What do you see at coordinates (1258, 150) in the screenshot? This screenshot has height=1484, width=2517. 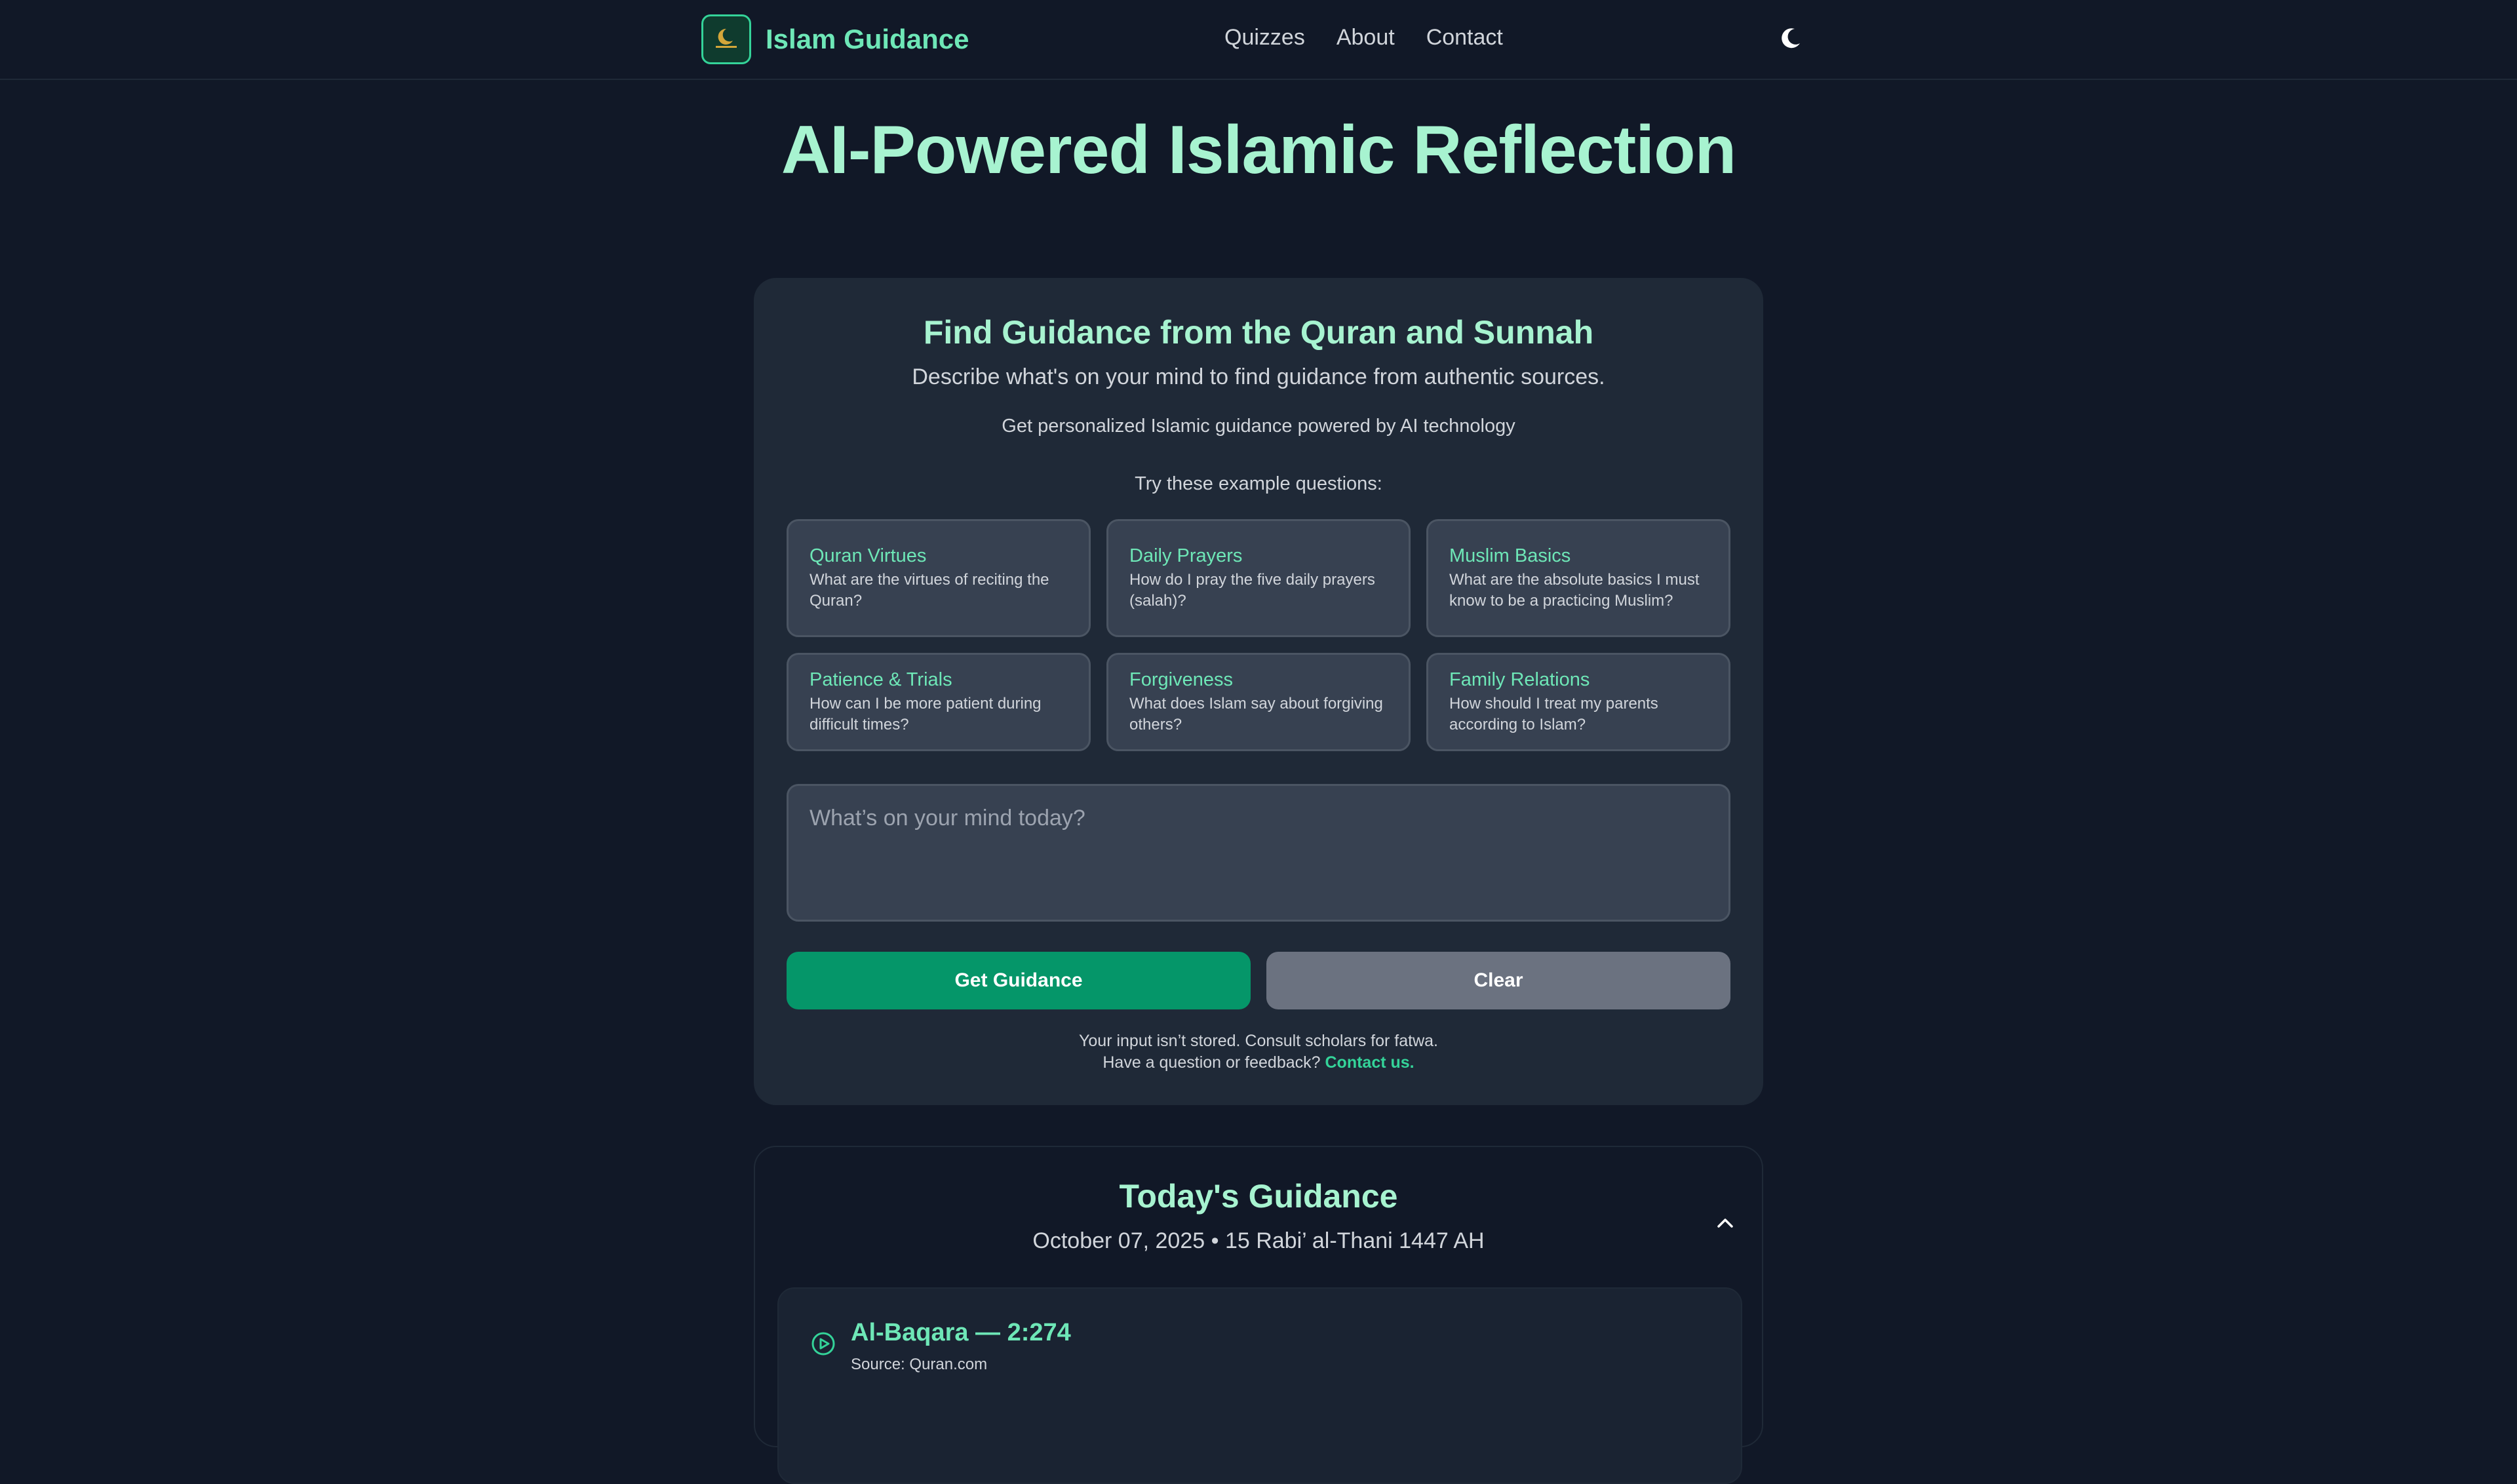 I see `page-title: AI-Powered Islamic Reflection` at bounding box center [1258, 150].